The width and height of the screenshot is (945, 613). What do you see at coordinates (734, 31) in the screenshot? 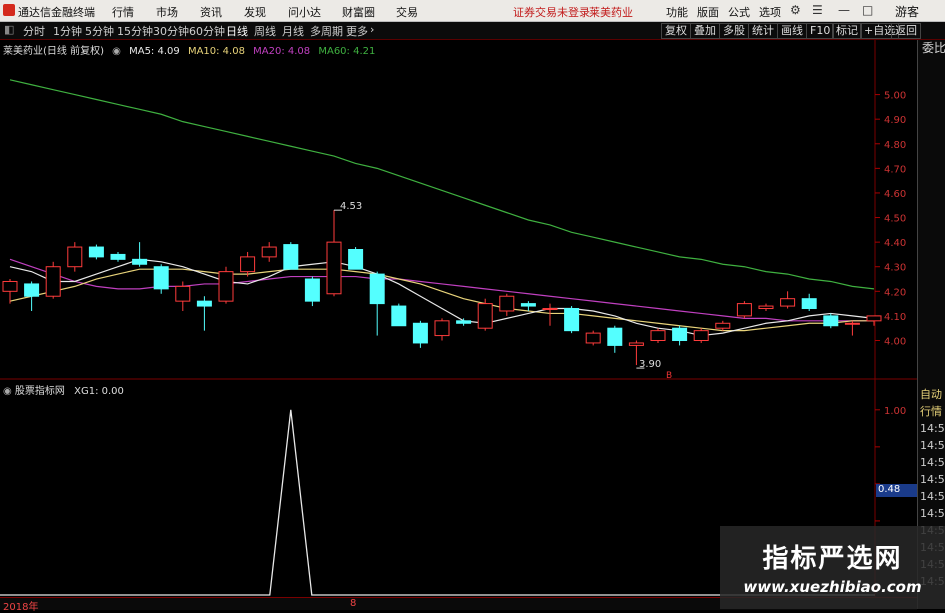
I see `multi-stock-button: 多股` at bounding box center [734, 31].